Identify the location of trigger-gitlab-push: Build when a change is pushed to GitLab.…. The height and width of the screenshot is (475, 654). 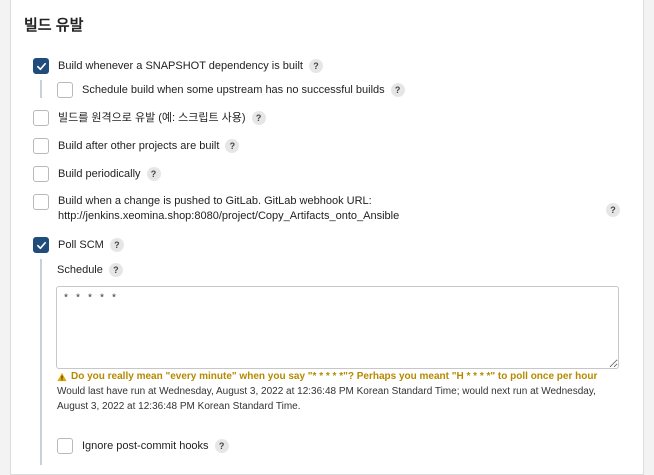
(216, 209).